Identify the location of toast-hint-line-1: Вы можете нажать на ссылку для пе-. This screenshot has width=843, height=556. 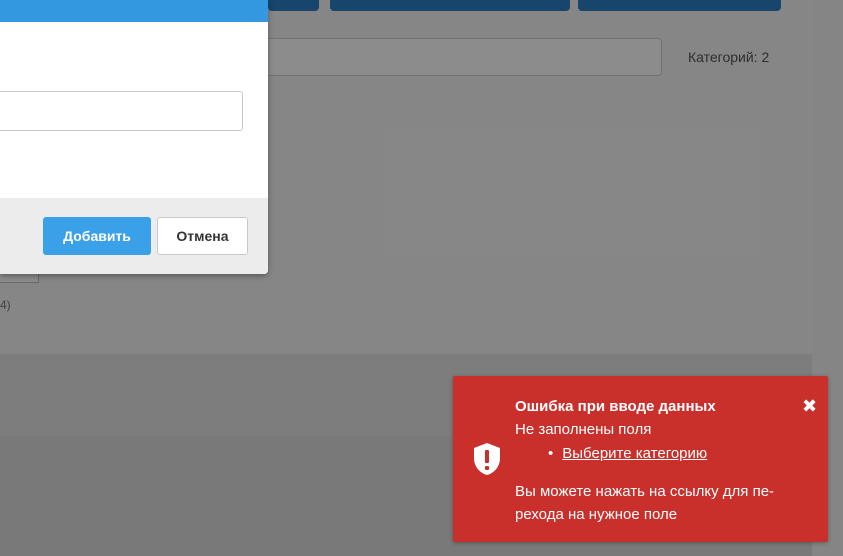
(645, 491).